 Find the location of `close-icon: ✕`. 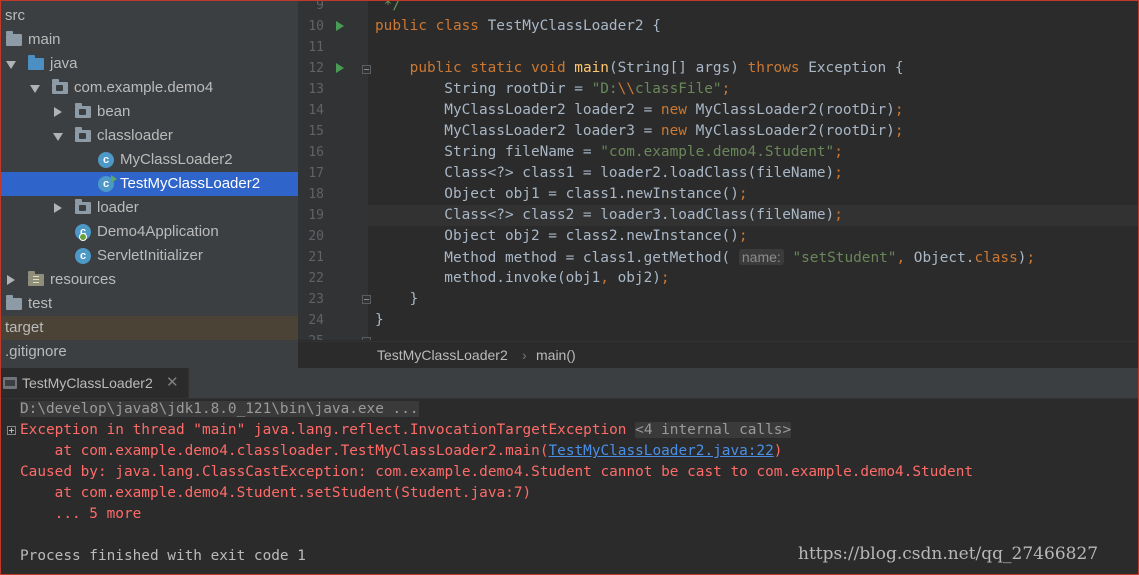

close-icon: ✕ is located at coordinates (172, 383).